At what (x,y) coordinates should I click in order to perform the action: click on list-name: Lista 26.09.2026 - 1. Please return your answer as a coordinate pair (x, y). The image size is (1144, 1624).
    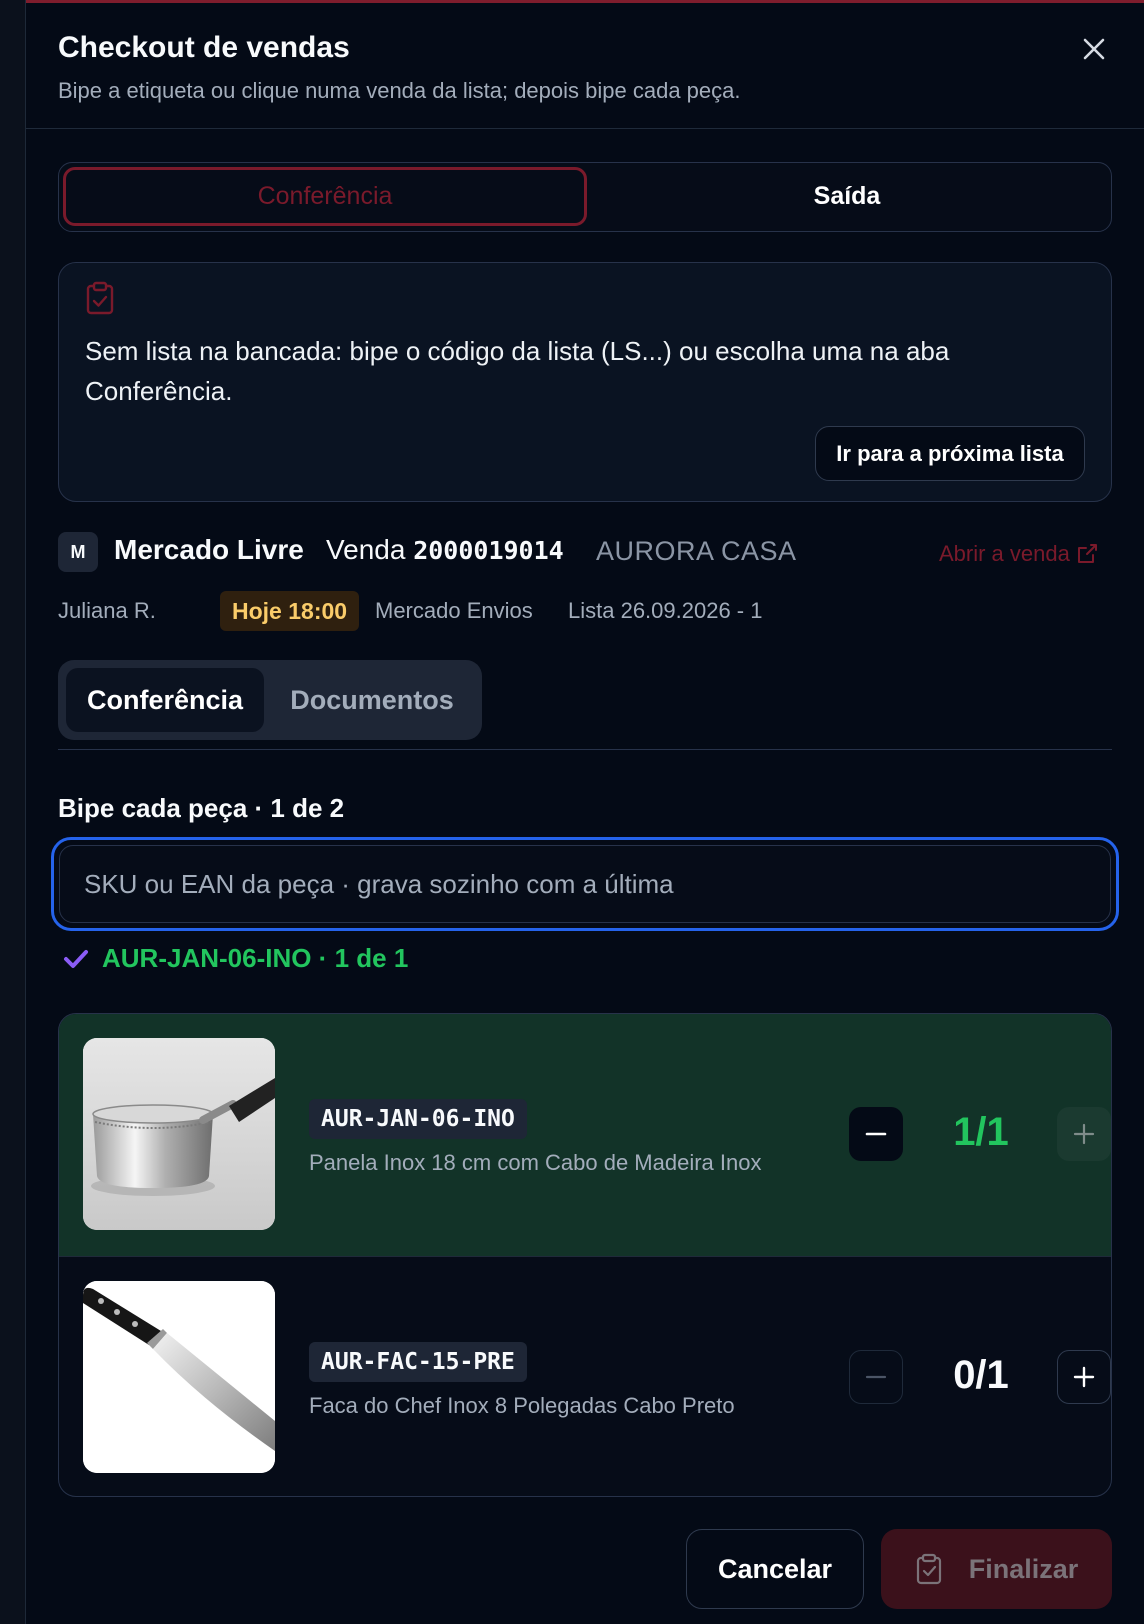
    Looking at the image, I should click on (665, 610).